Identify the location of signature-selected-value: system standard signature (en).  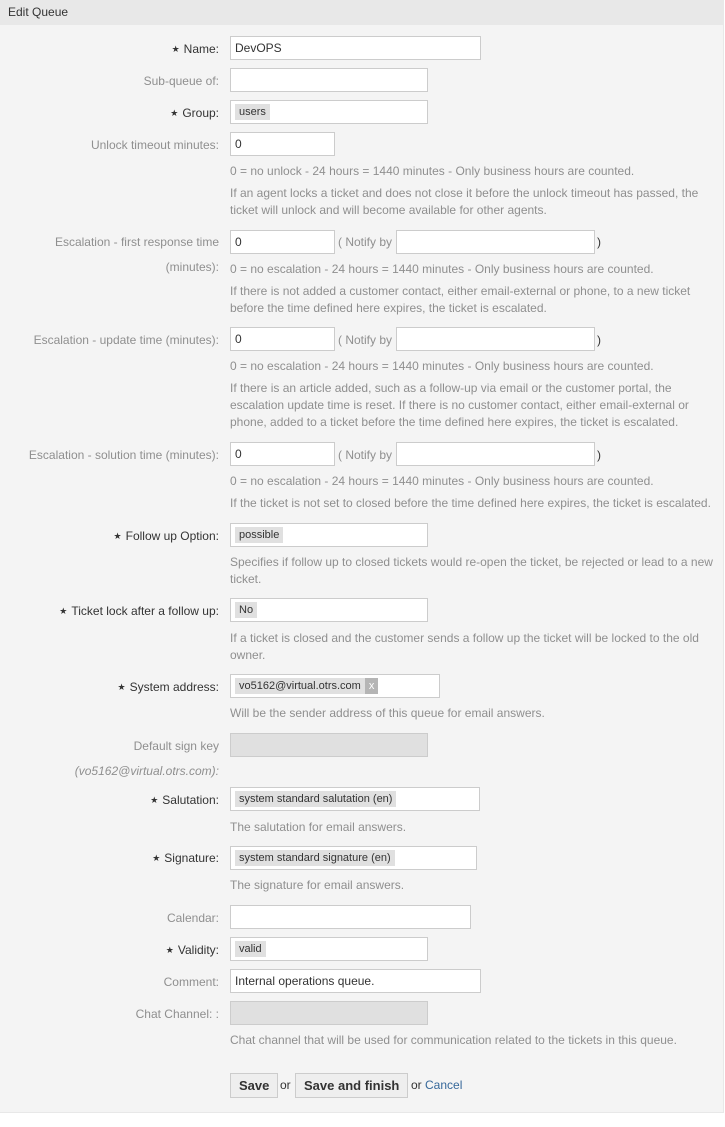
(315, 858).